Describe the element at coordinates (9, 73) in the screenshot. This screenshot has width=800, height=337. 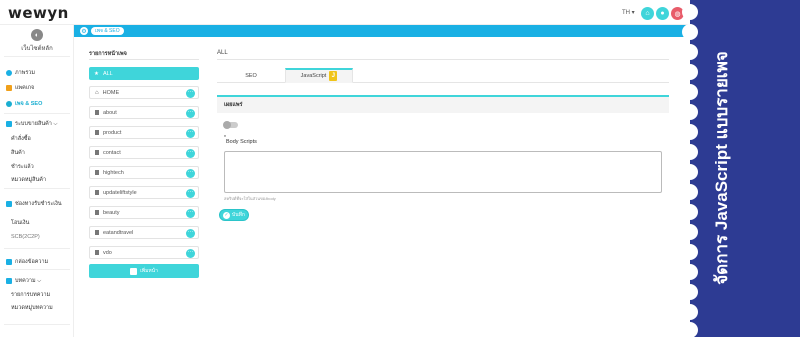
I see `chart-icon` at that location.